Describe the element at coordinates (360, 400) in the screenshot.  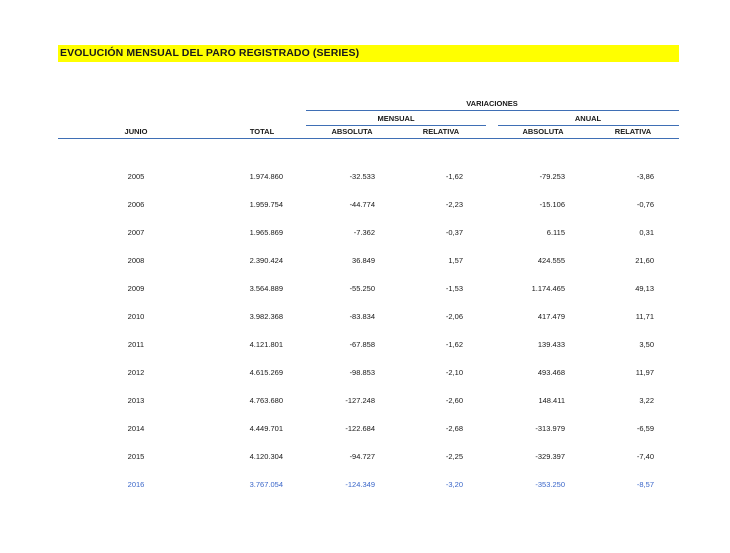
I see `cell-abs-mensual: -127.248` at that location.